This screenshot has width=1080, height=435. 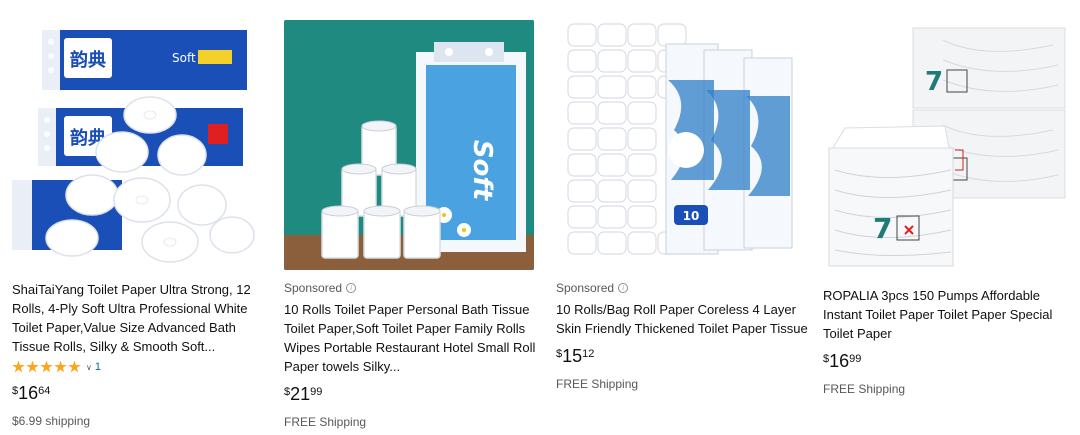 What do you see at coordinates (138, 367) in the screenshot?
I see `rating: ∨ 1` at bounding box center [138, 367].